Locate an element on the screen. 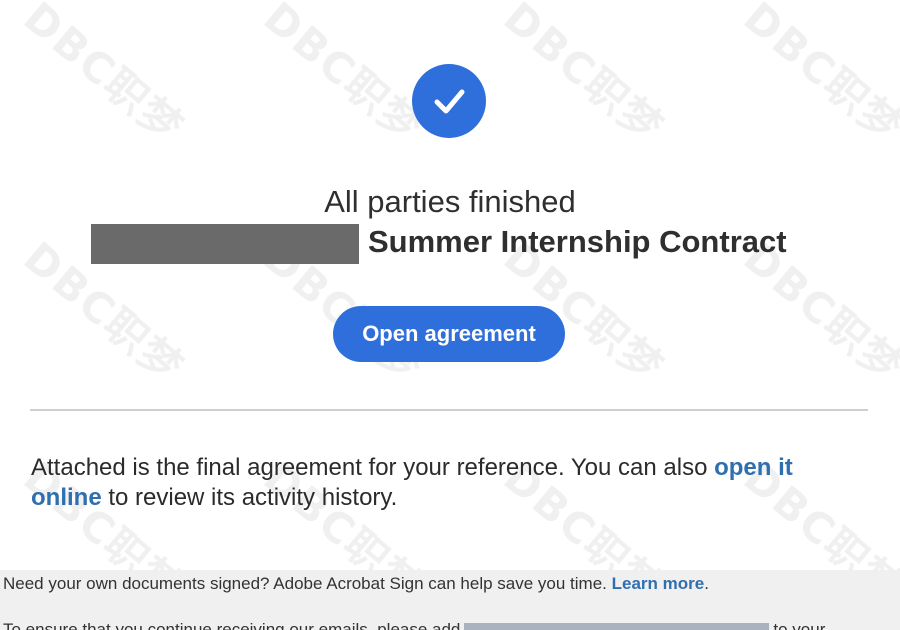 This screenshot has width=900, height=630. open-agreement-button: Open agreement is located at coordinates (449, 334).